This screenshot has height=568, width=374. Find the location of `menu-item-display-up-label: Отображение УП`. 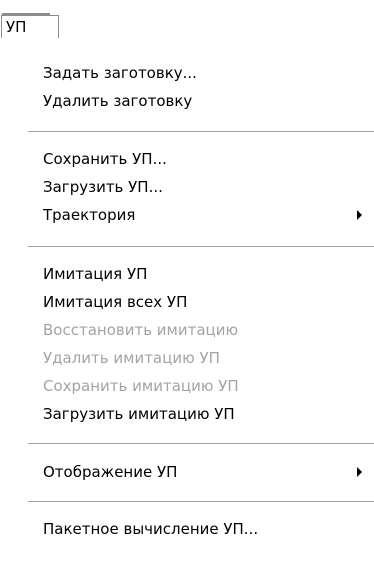

menu-item-display-up-label: Отображение УП is located at coordinates (110, 472).